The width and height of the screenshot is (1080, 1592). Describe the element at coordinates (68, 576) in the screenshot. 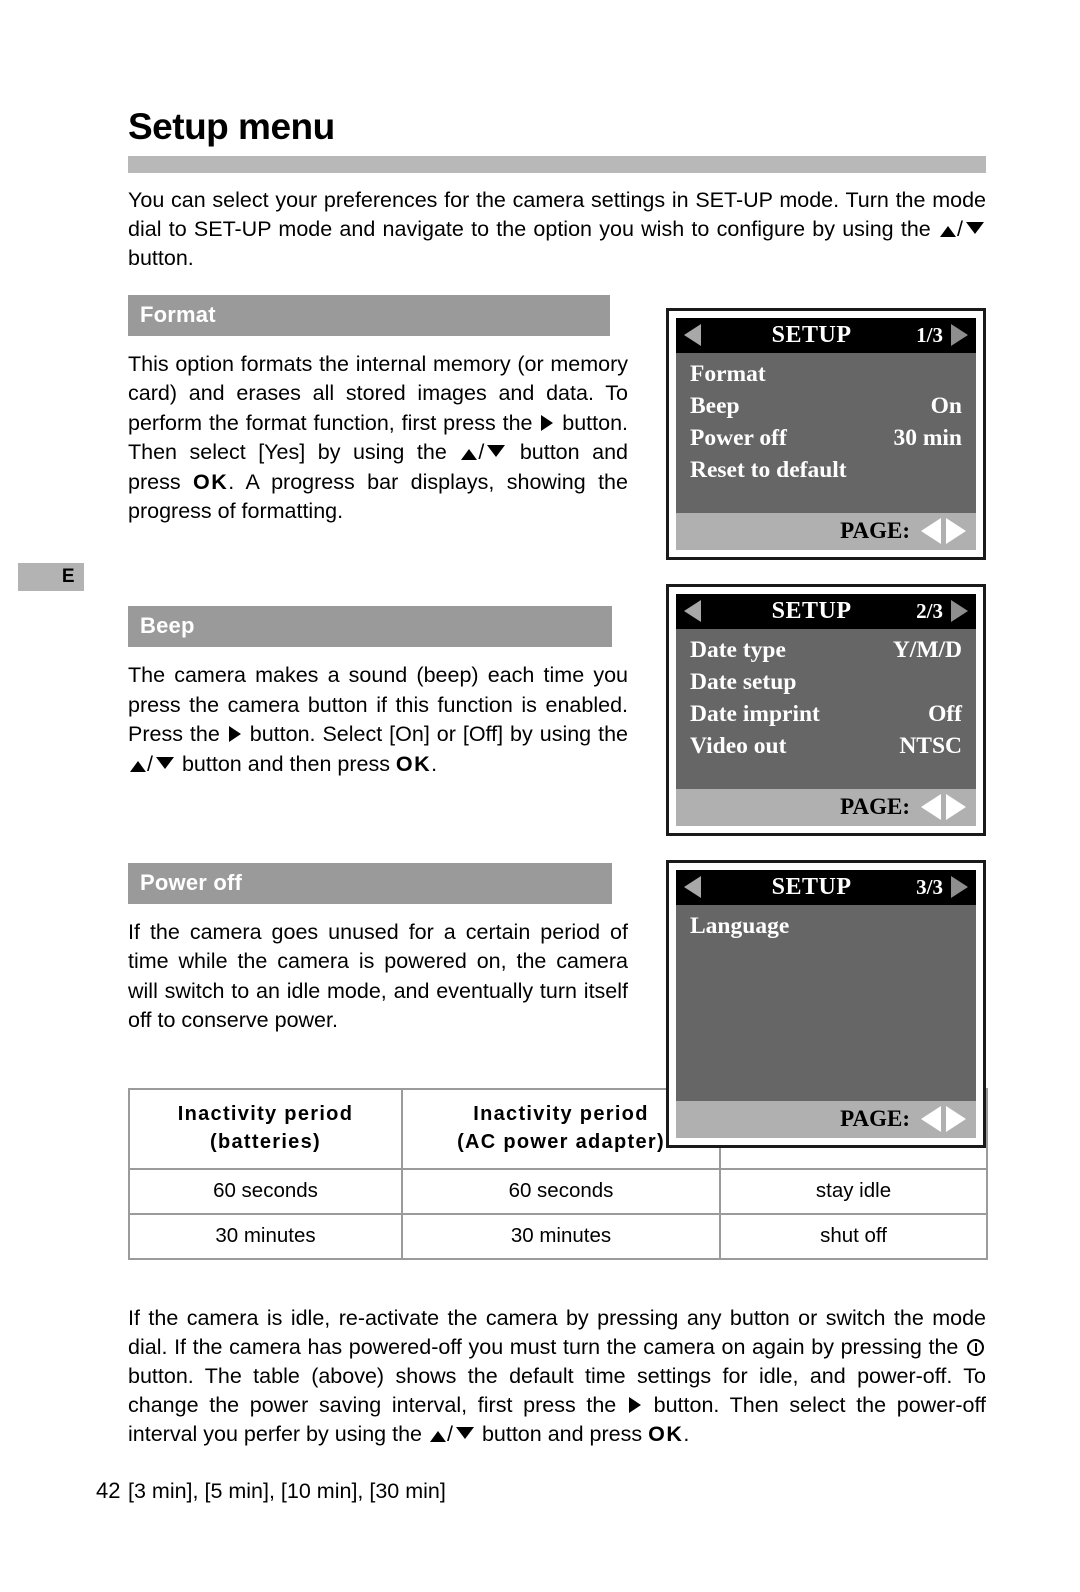

I see `language-side-tab-label: E` at that location.